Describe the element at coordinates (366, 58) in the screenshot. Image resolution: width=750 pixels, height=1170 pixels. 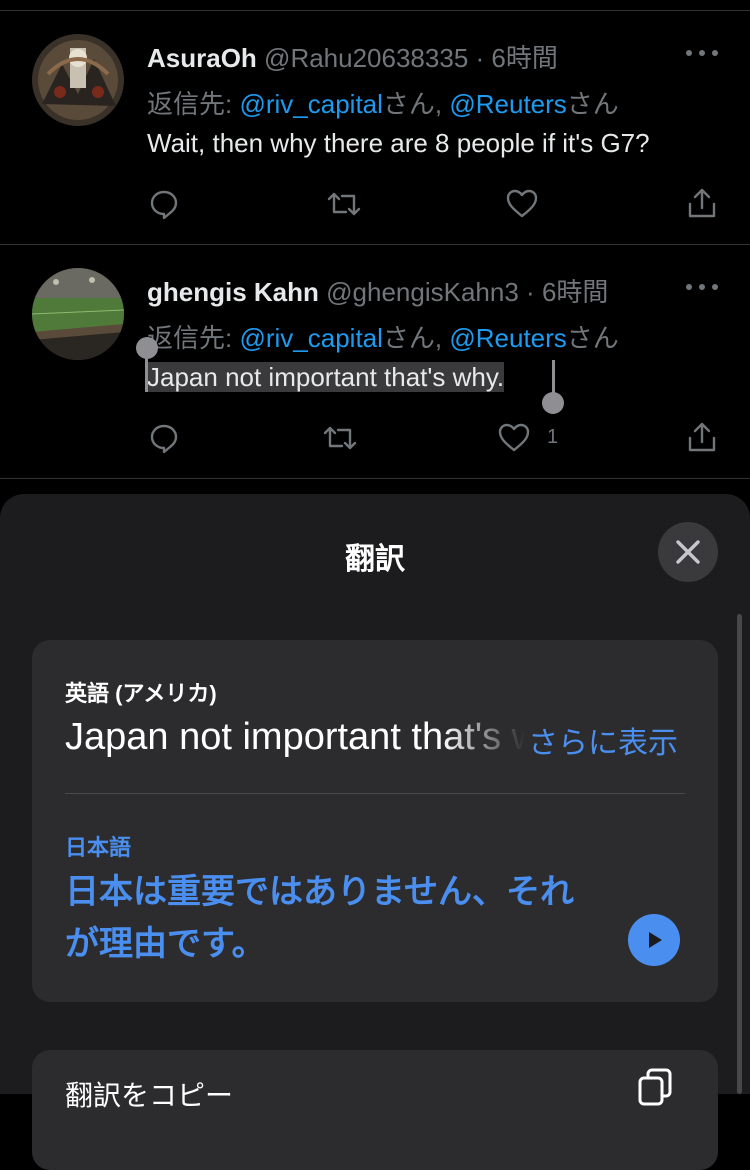
I see `user-handle: @Rahu20638335` at that location.